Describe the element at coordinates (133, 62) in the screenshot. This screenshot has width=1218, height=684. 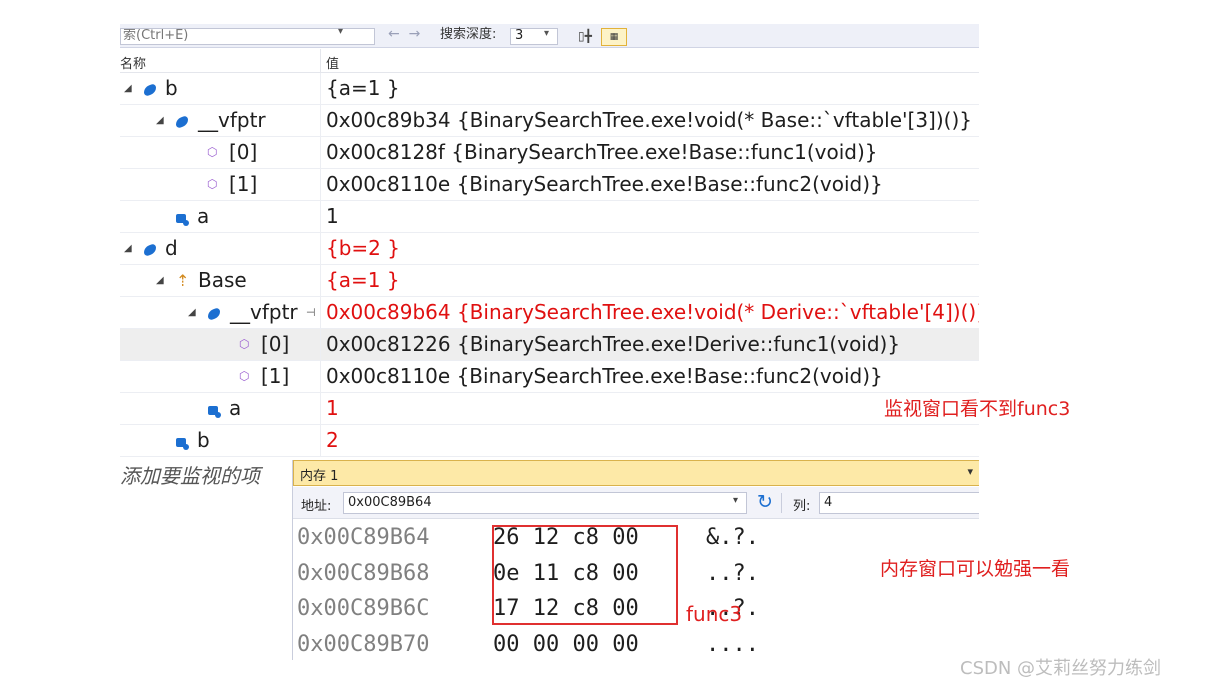
I see `column-name-header: 名称` at that location.